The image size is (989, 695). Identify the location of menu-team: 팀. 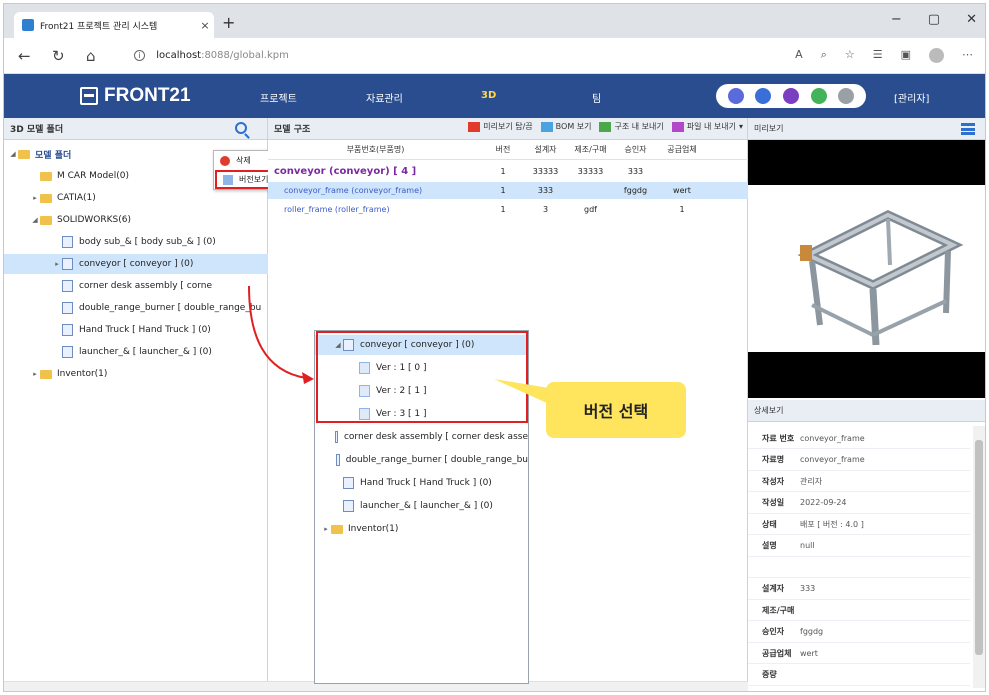
(596, 97).